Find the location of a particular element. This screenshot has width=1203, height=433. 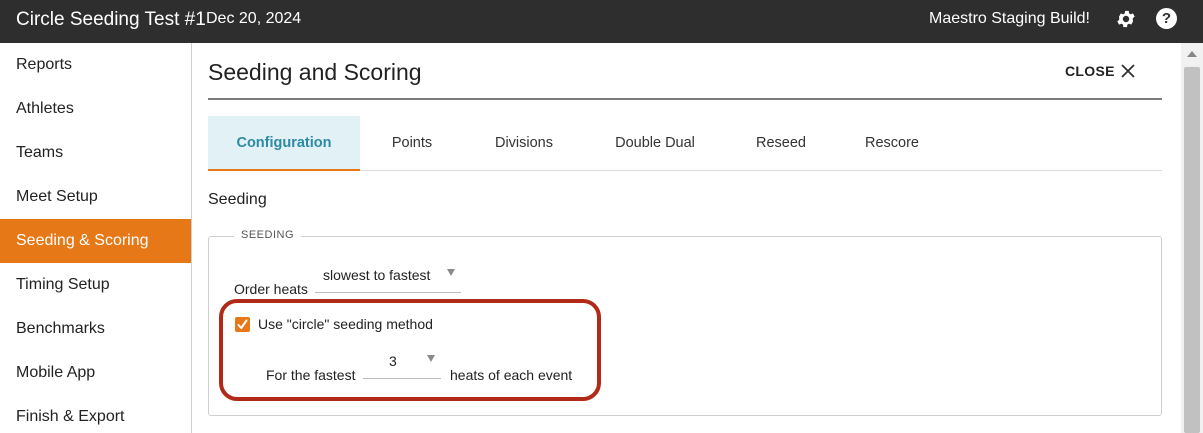

fastest-heats-suffix: heats of each event is located at coordinates (511, 375).